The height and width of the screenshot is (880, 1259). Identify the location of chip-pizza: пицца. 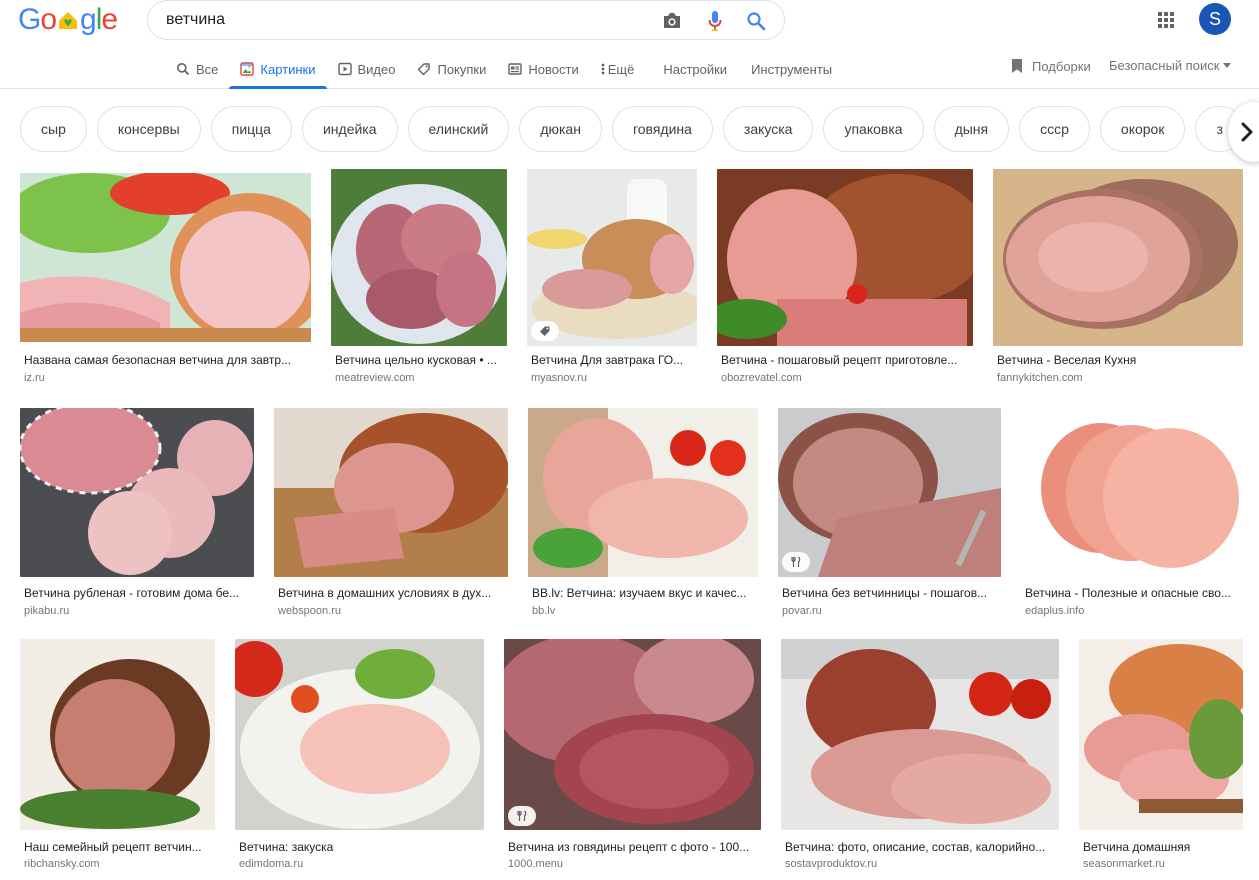
(251, 129).